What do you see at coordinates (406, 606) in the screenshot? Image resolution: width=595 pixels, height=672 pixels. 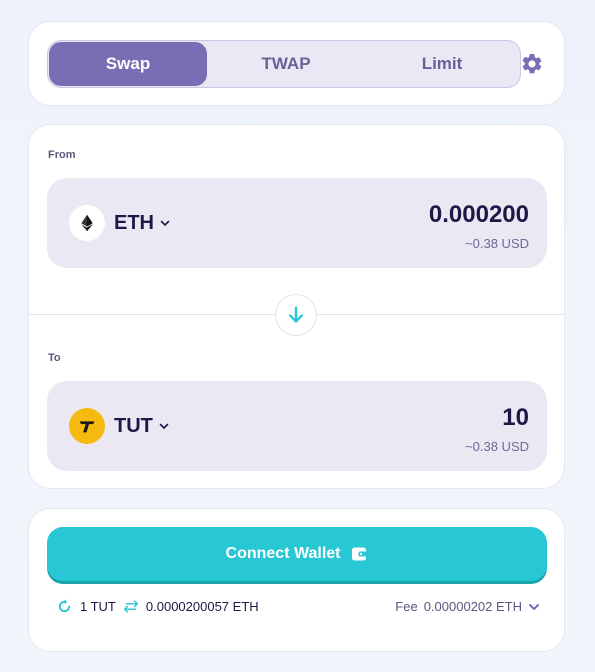 I see `fee-label: Fee` at bounding box center [406, 606].